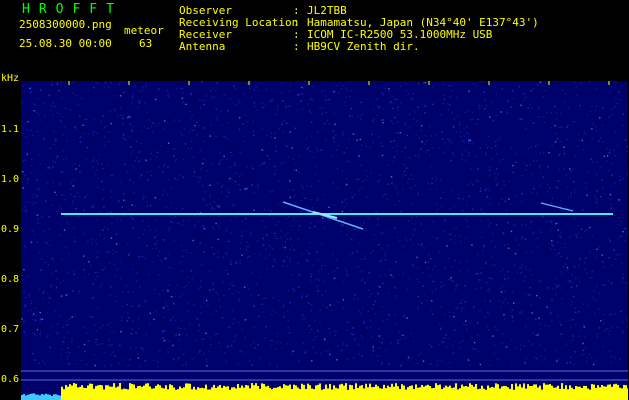 Image resolution: width=629 pixels, height=400 pixels. I want to click on unit-label: kHz, so click(10, 78).